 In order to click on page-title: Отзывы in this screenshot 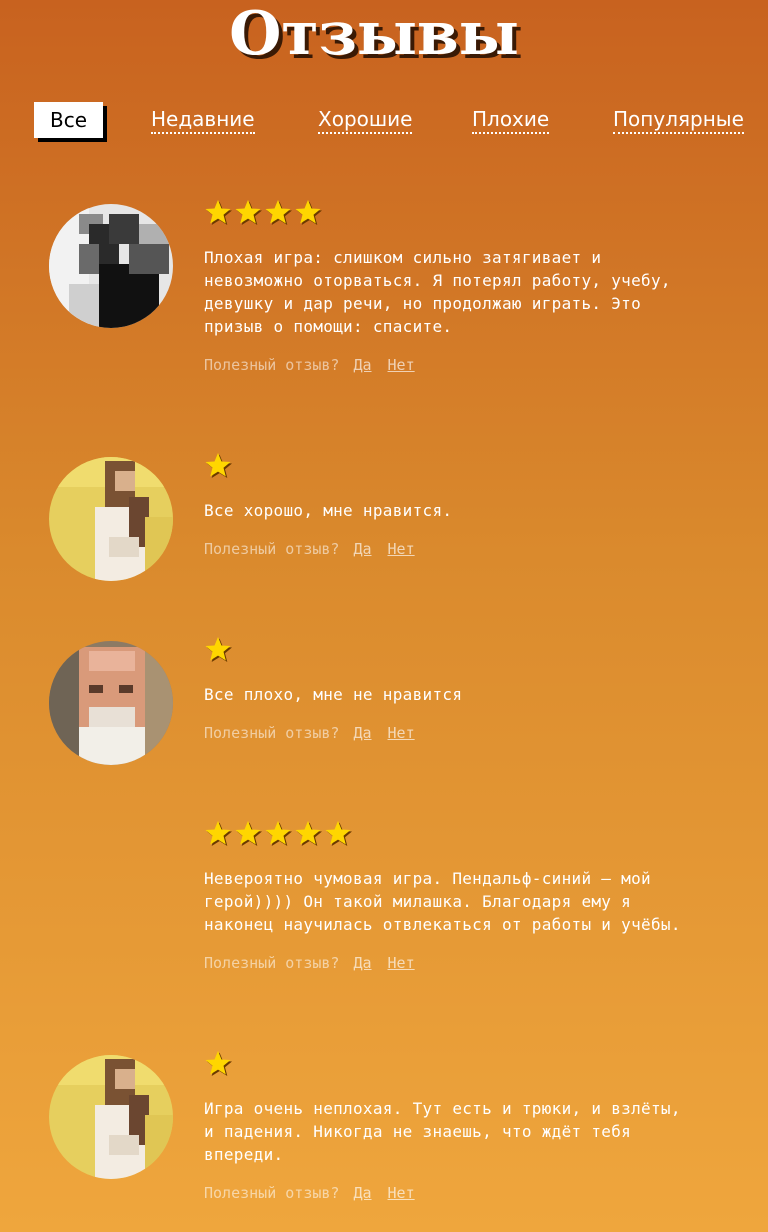, I will do `click(374, 34)`.